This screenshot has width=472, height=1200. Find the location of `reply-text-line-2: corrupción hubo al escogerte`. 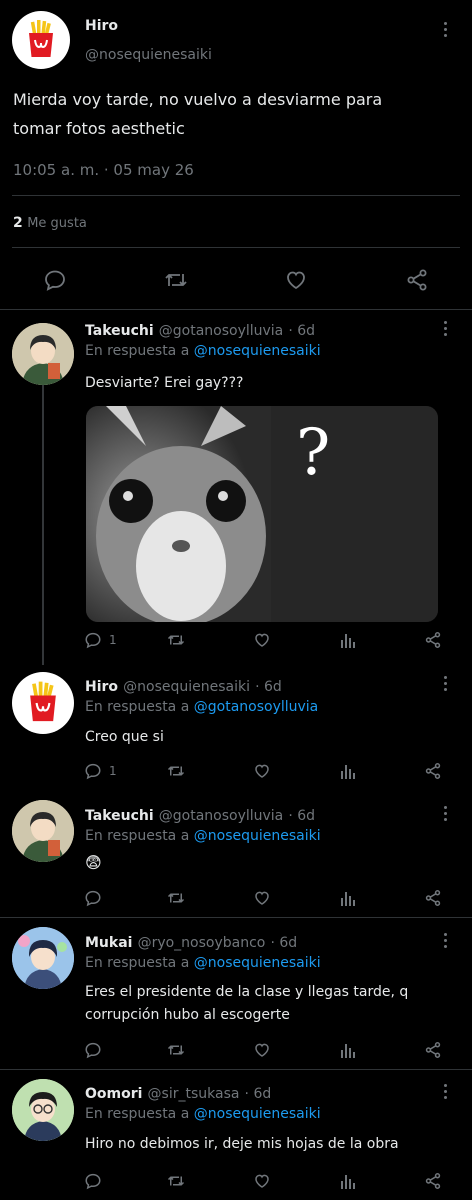

reply-text-line-2: corrupción hubo al escogerte is located at coordinates (187, 1015).